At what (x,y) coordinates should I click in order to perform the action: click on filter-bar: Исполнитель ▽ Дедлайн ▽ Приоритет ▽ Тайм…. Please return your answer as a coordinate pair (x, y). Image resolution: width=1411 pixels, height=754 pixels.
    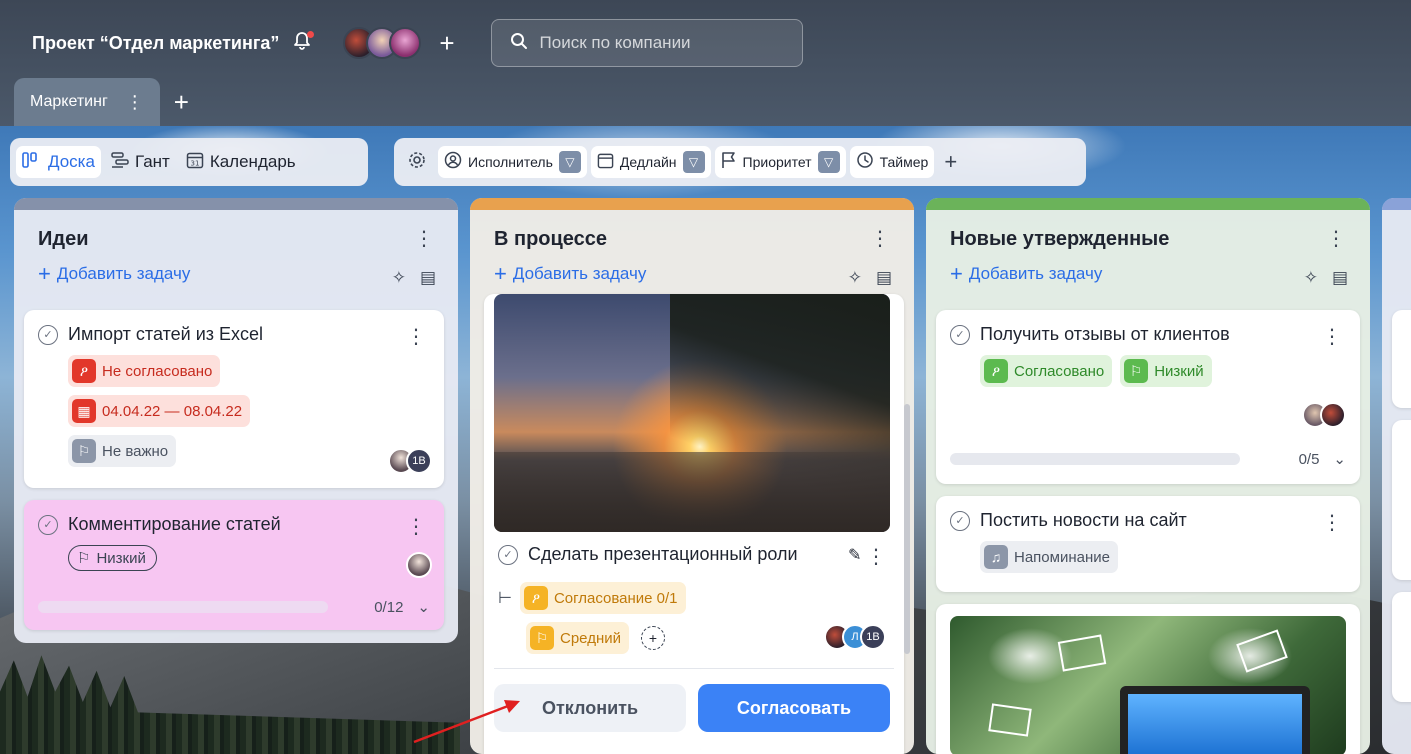
    Looking at the image, I should click on (740, 162).